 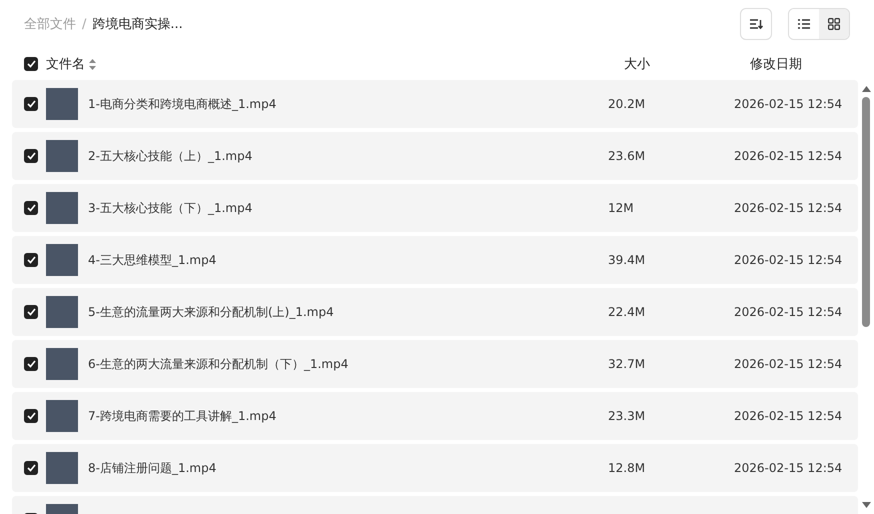 What do you see at coordinates (621, 208) in the screenshot?
I see `file-size: 12M` at bounding box center [621, 208].